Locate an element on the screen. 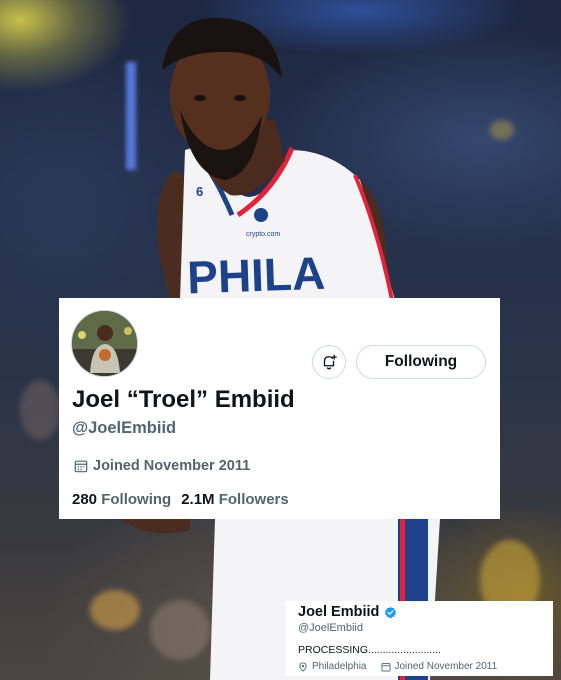  jersey-number: 6 is located at coordinates (199, 191).